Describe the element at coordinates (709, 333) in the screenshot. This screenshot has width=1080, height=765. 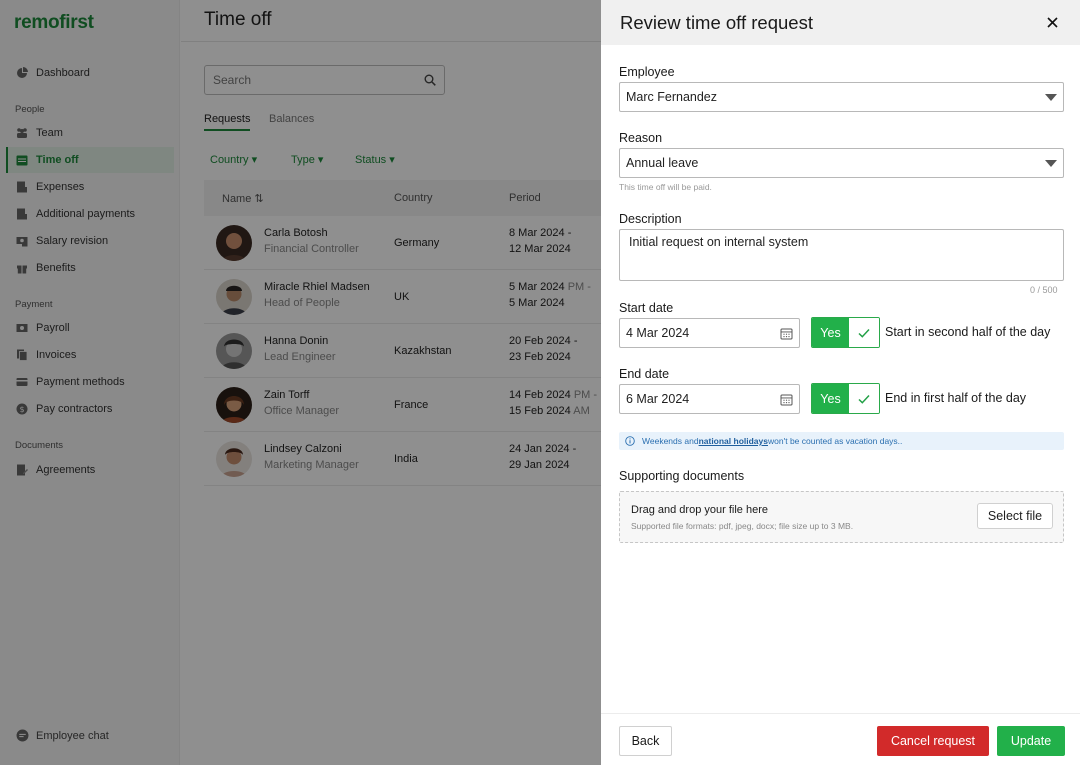
I see `start-date-input: 4 Mar 2024` at that location.